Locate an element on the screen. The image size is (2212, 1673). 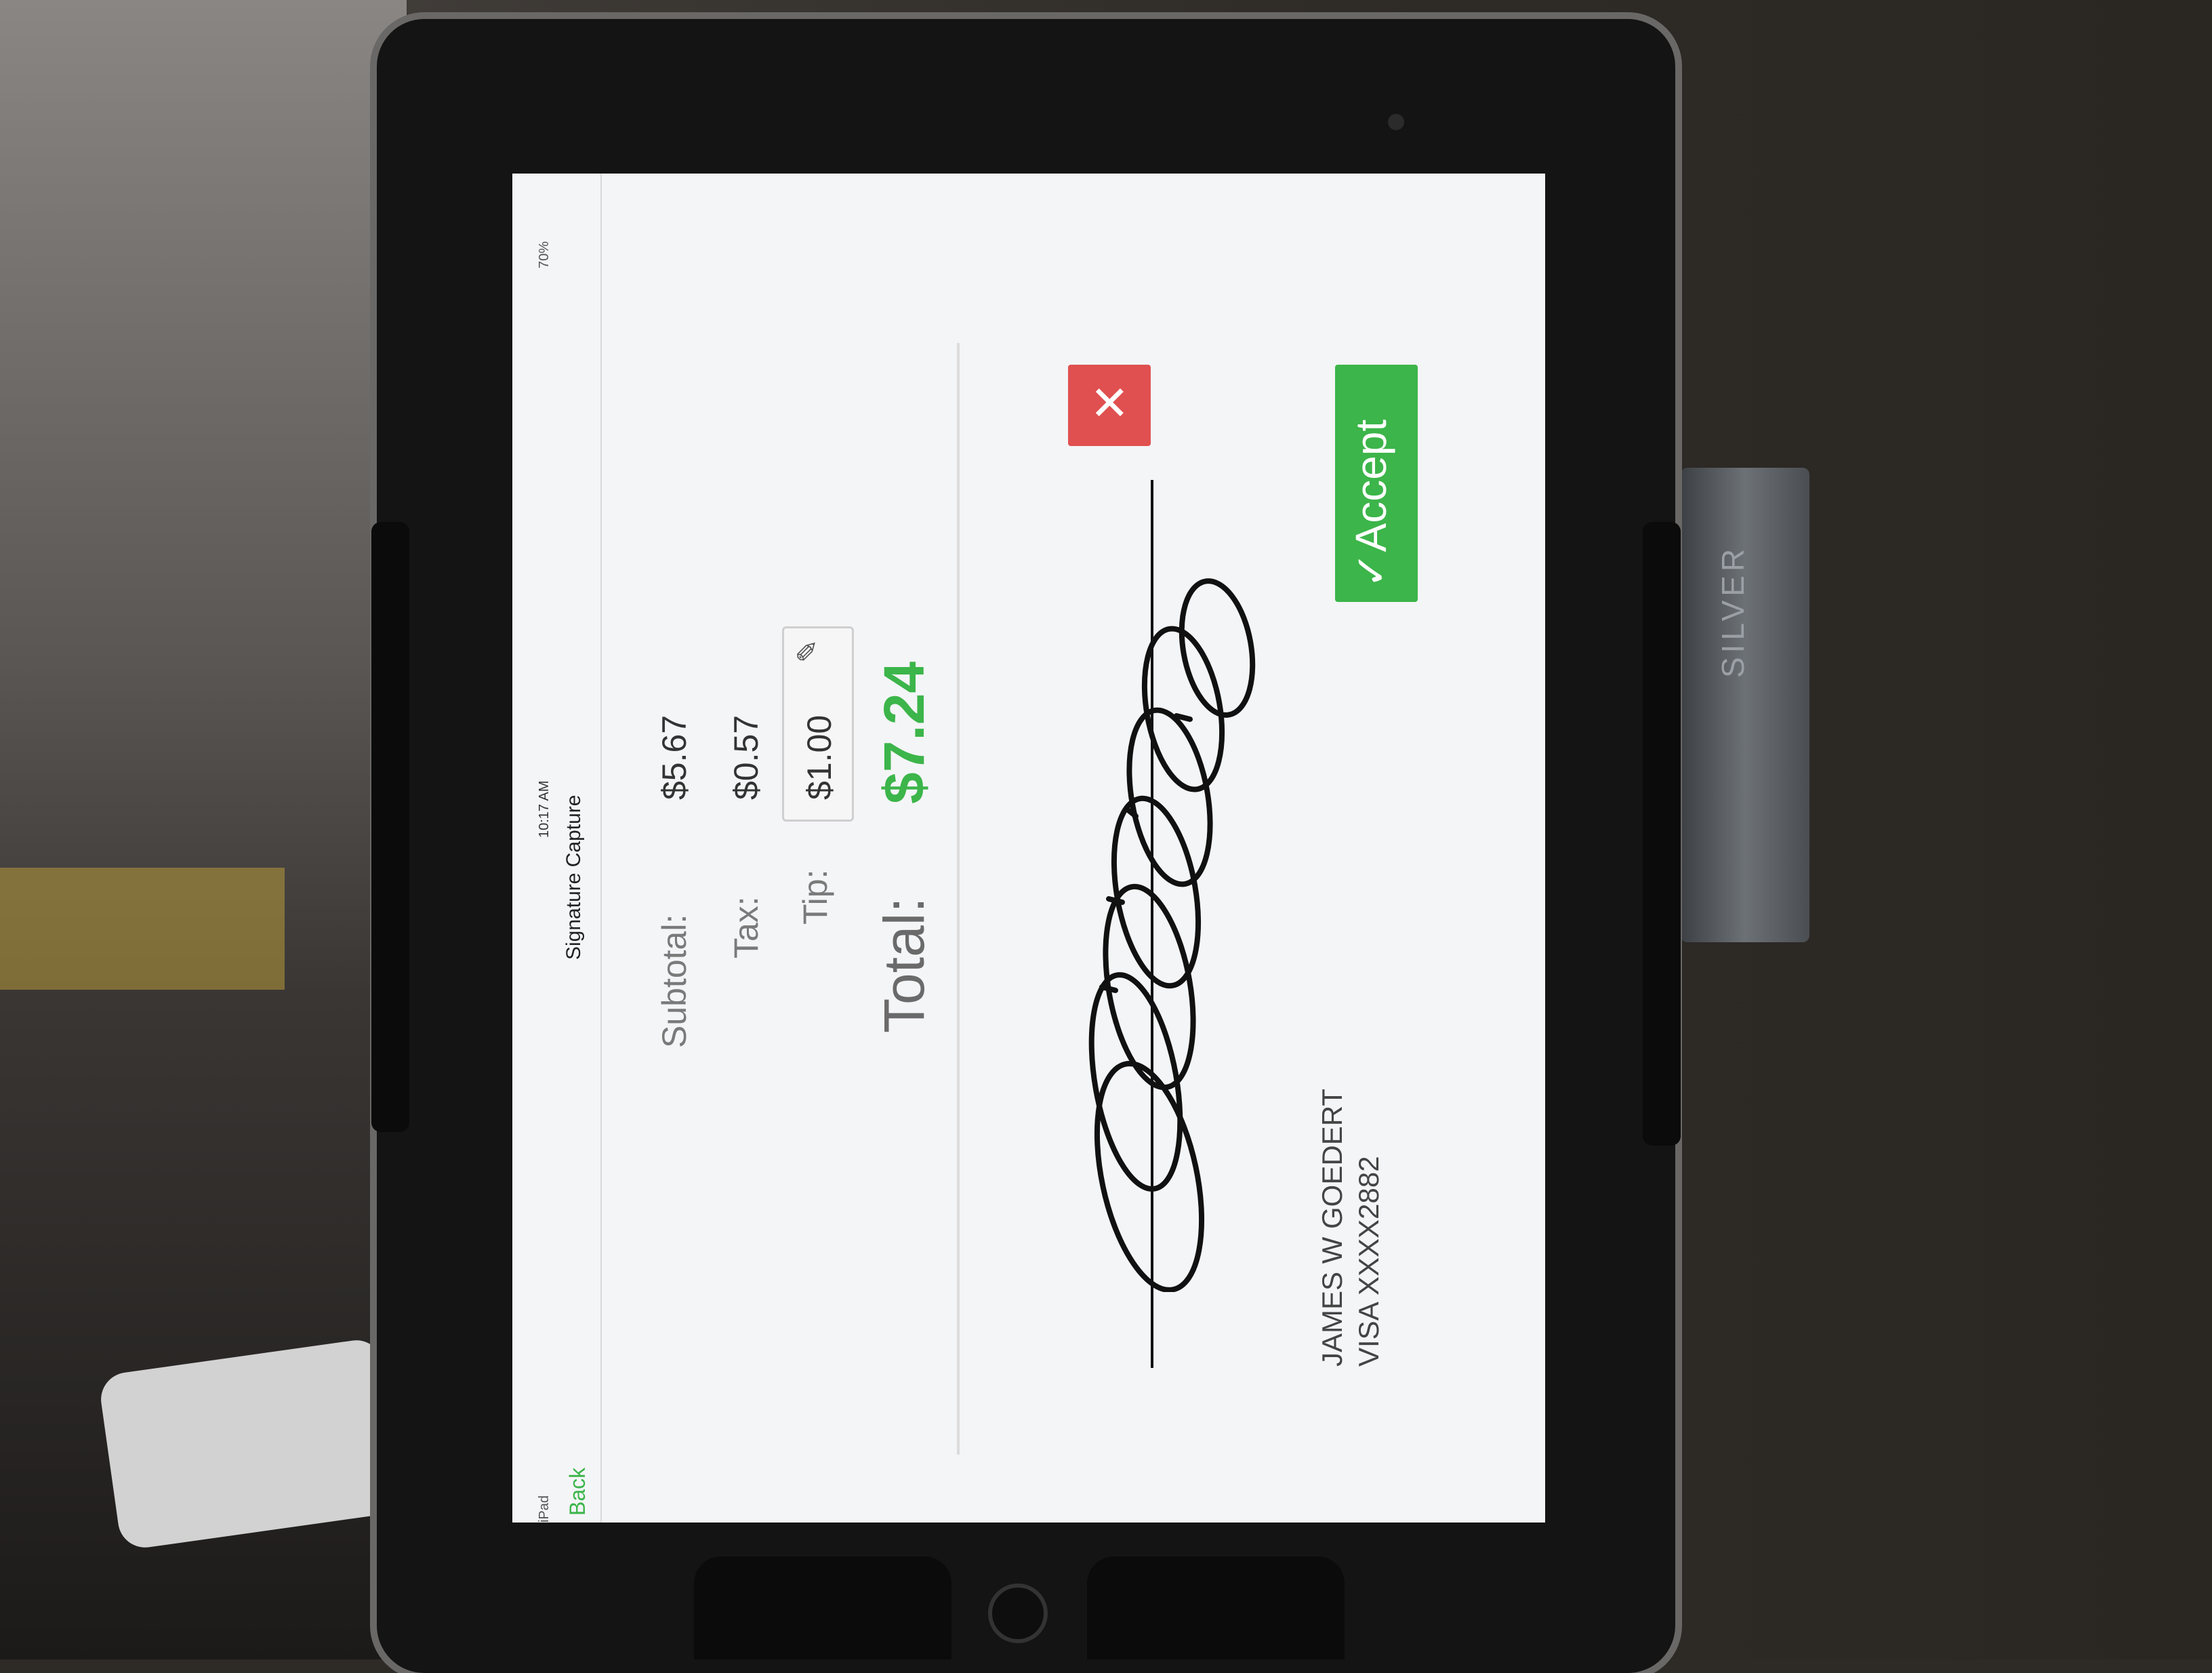
shelf is located at coordinates (142, 929).